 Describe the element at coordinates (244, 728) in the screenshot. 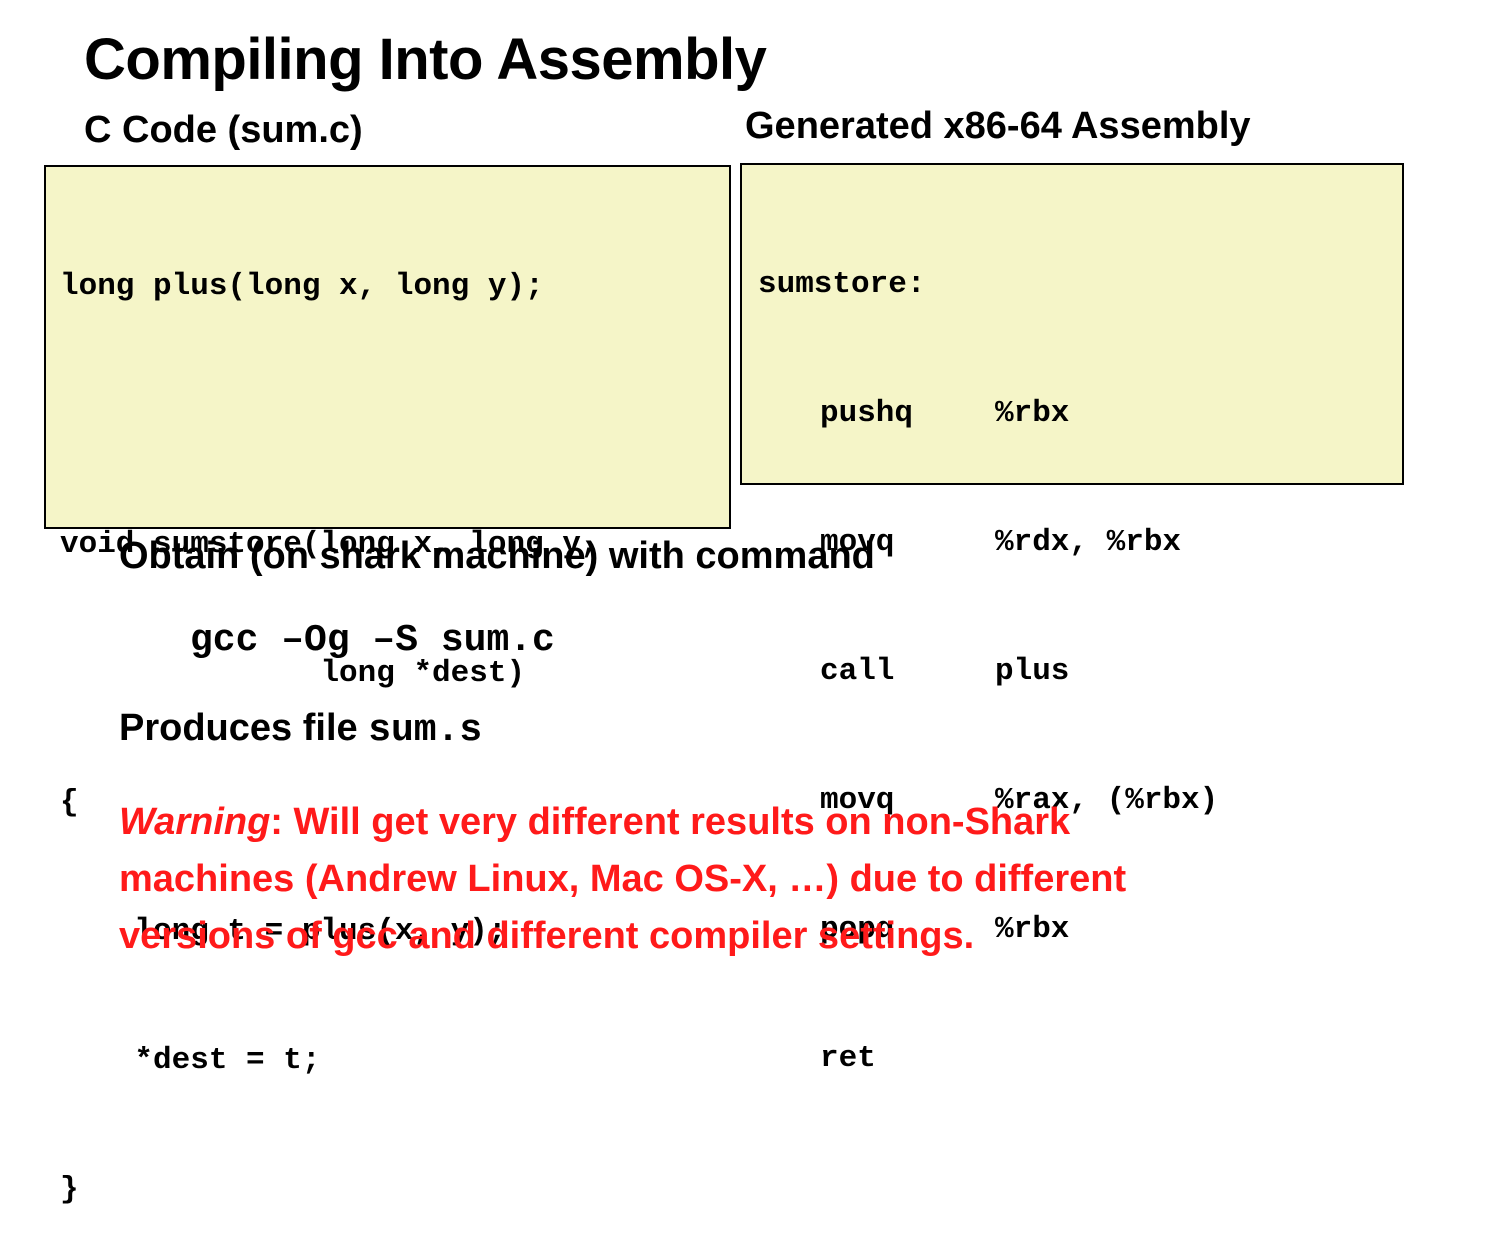

I see `produces-prefix: Produces file` at that location.